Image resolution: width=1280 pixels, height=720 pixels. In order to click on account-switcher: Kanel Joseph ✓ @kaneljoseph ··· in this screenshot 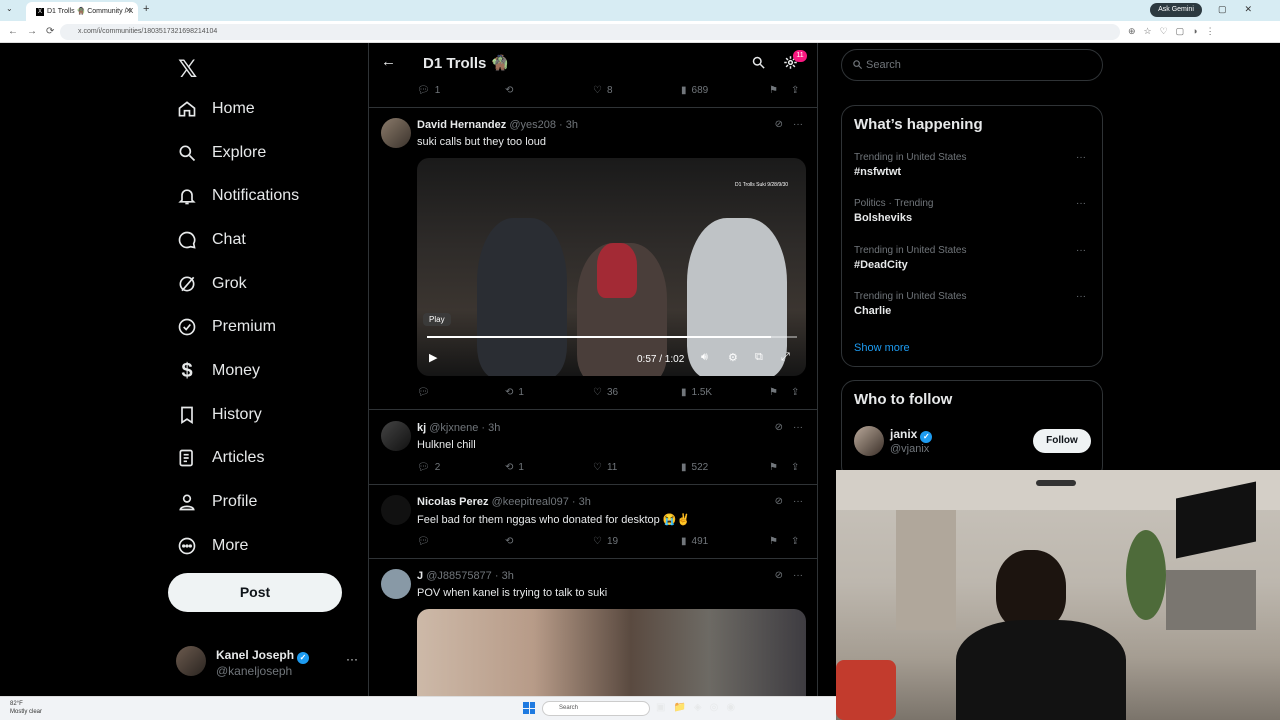, I will do `click(271, 664)`.